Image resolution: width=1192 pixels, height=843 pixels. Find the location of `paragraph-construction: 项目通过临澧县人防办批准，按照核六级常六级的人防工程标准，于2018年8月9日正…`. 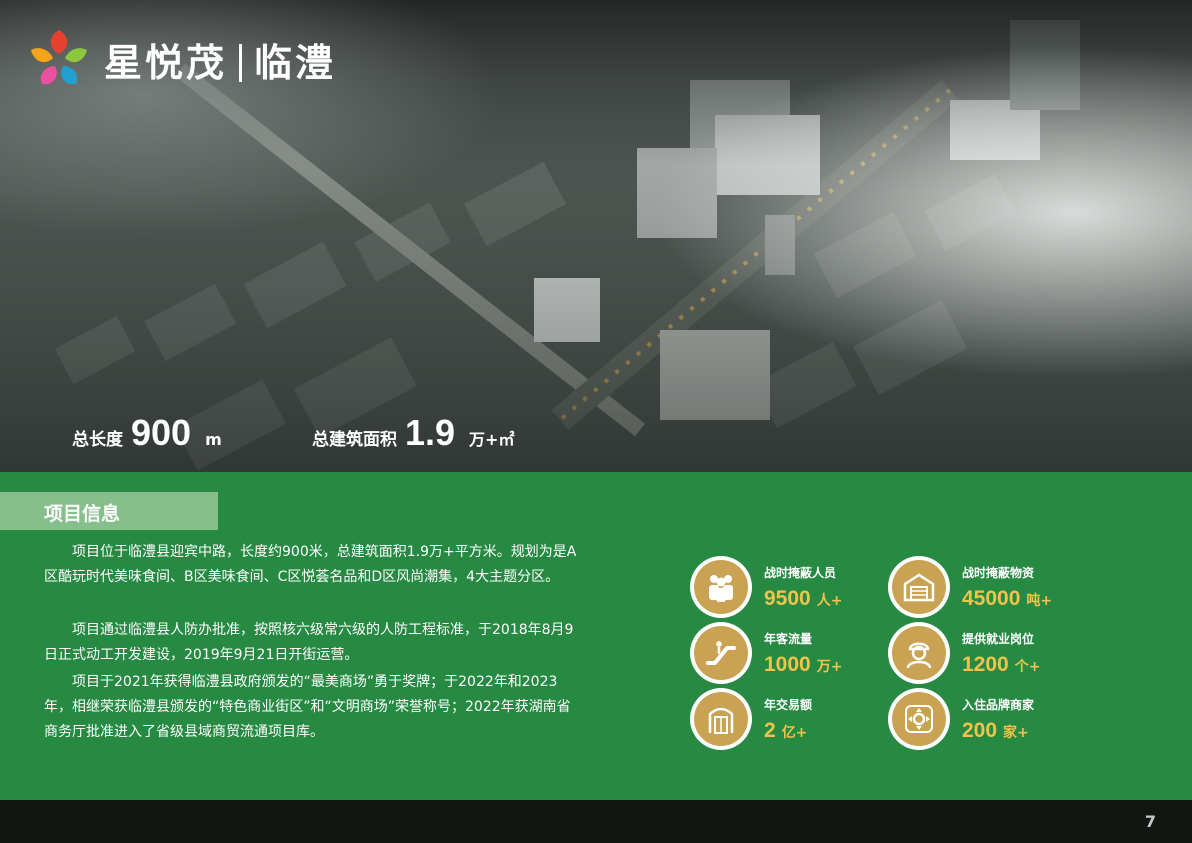

paragraph-construction: 项目通过临澧县人防办批准，按照核六级常六级的人防工程标准，于2018年8月9日正… is located at coordinates (309, 642).